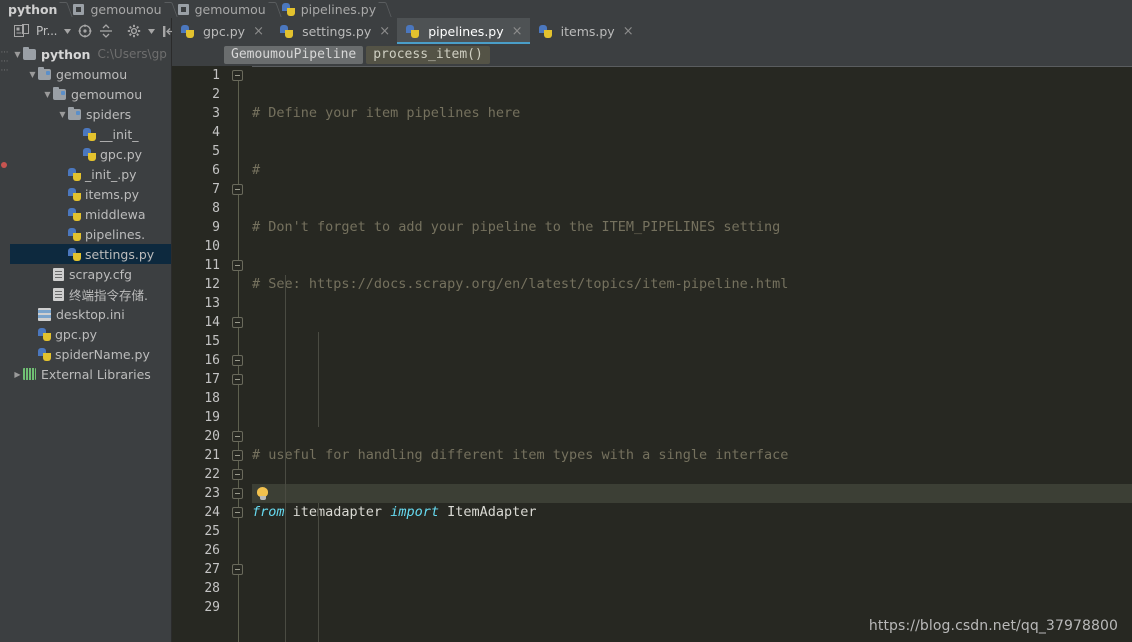 Image resolution: width=1132 pixels, height=642 pixels. Describe the element at coordinates (109, 114) in the screenshot. I see `tree-label: spiders` at that location.